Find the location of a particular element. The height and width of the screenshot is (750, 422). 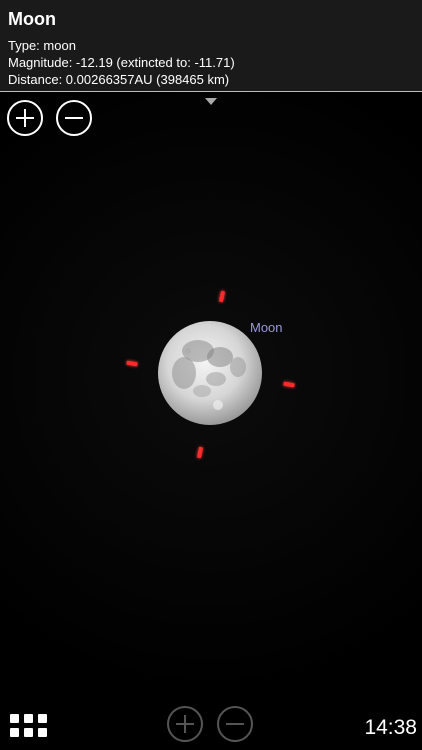

moon-object is located at coordinates (210, 373).